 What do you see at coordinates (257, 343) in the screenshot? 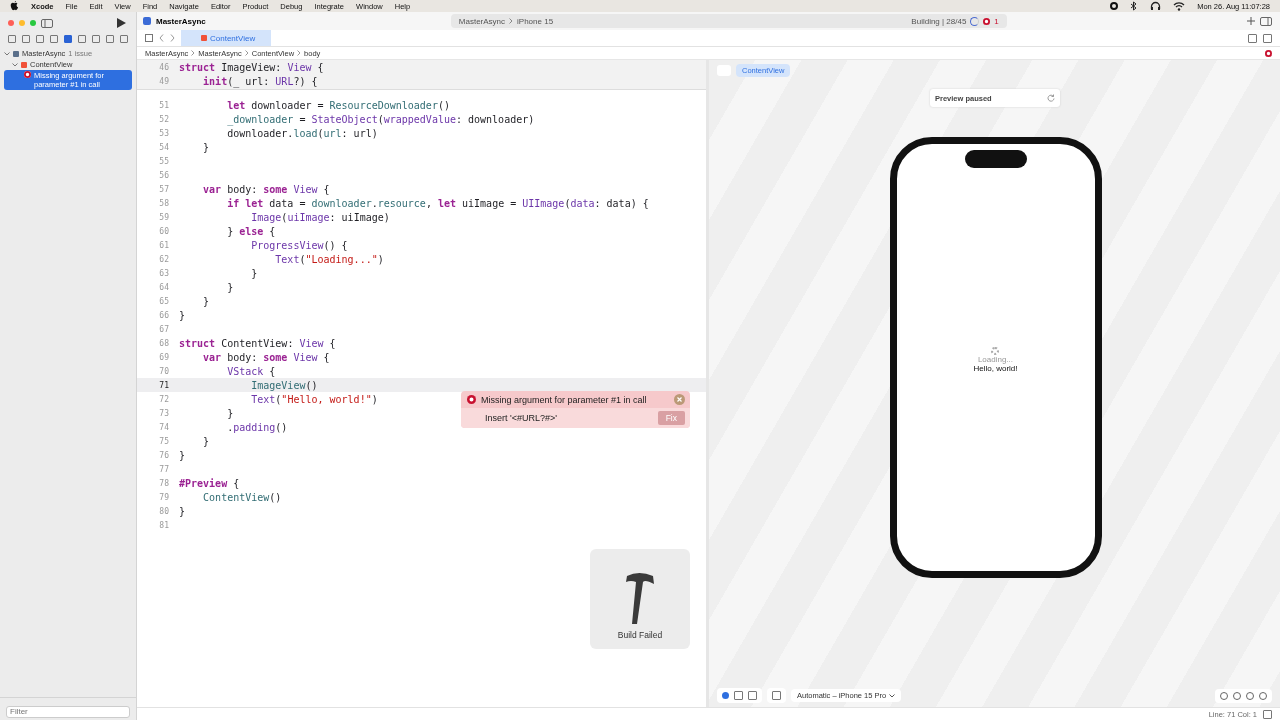
I see `code-line: struct ContentView: View {` at bounding box center [257, 343].